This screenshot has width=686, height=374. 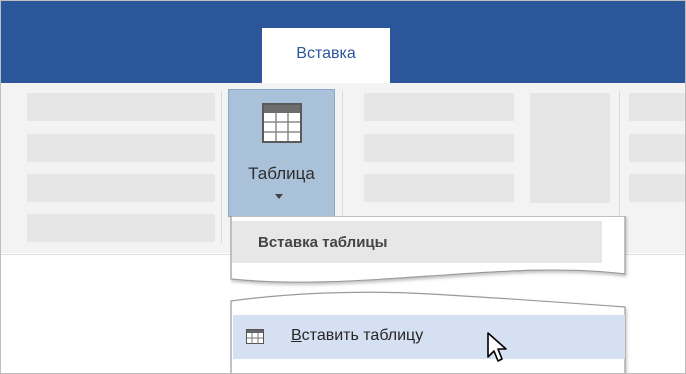 What do you see at coordinates (497, 347) in the screenshot?
I see `mouse-pointer-icon` at bounding box center [497, 347].